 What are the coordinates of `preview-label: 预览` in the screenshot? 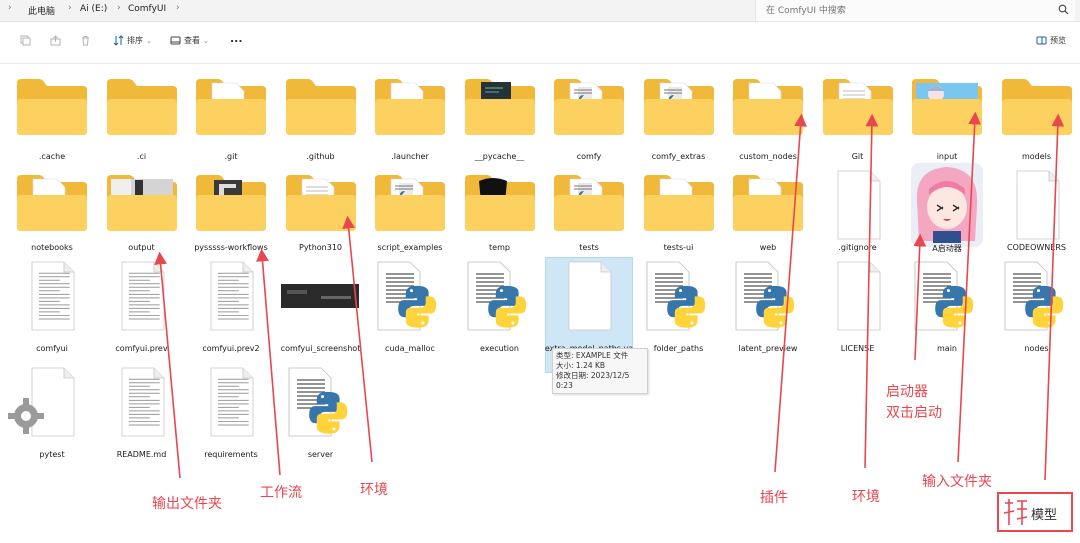 It's located at (1058, 40).